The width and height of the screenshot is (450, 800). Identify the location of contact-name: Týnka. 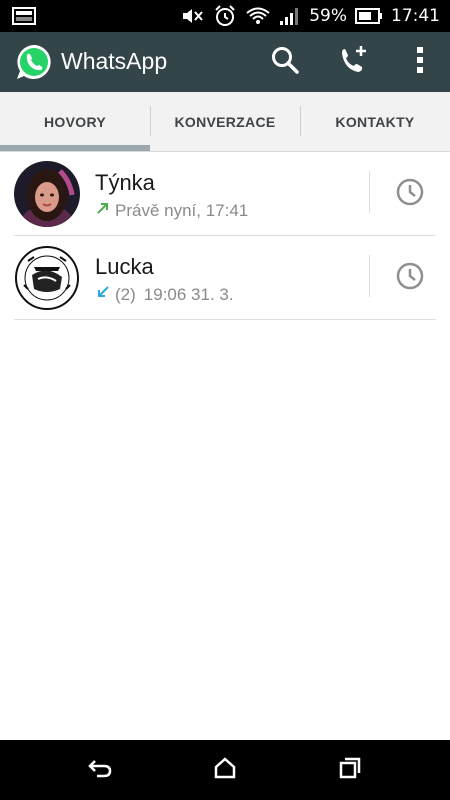
(125, 182).